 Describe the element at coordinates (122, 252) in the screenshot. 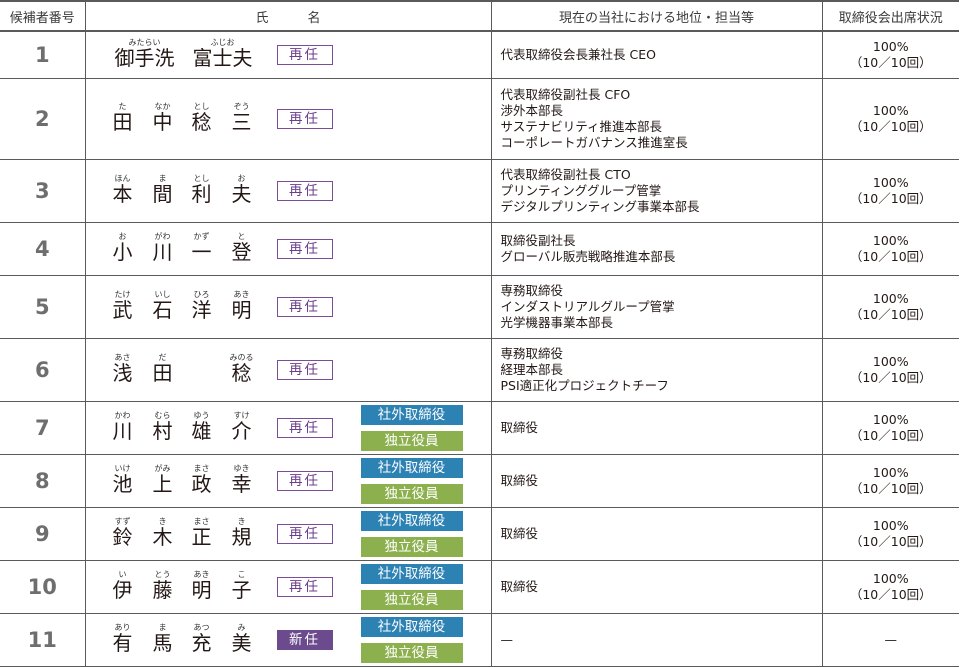

I see `kanji: 小` at that location.